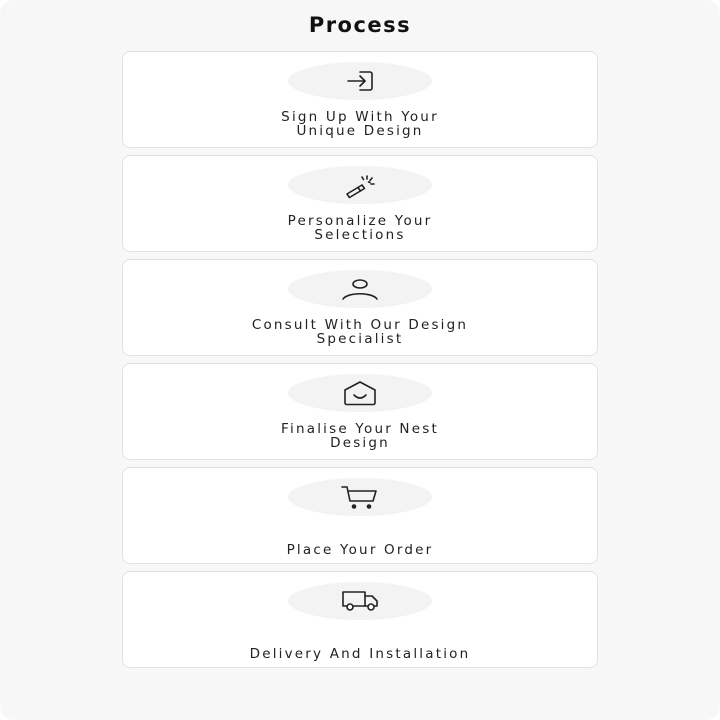 This screenshot has width=720, height=720. I want to click on step-label-line-1: Delivery And Installation, so click(360, 654).